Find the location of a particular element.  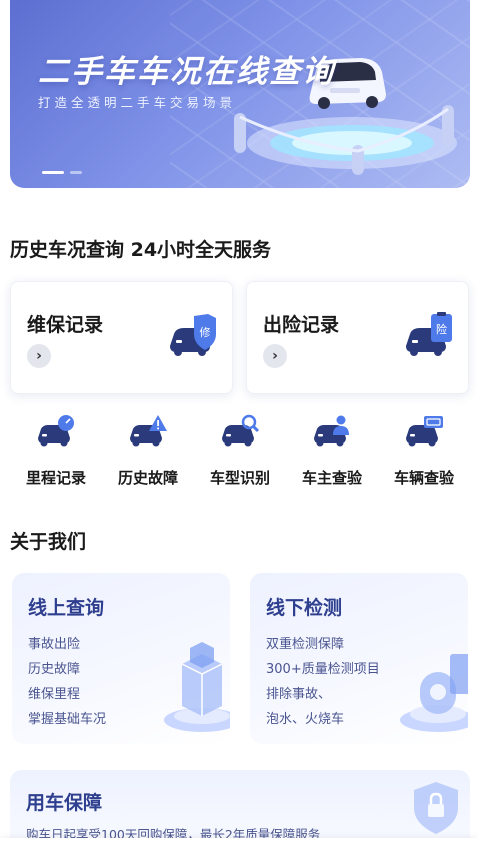

quick-item-vehicle-check: 车辆查验 is located at coordinates (424, 450).